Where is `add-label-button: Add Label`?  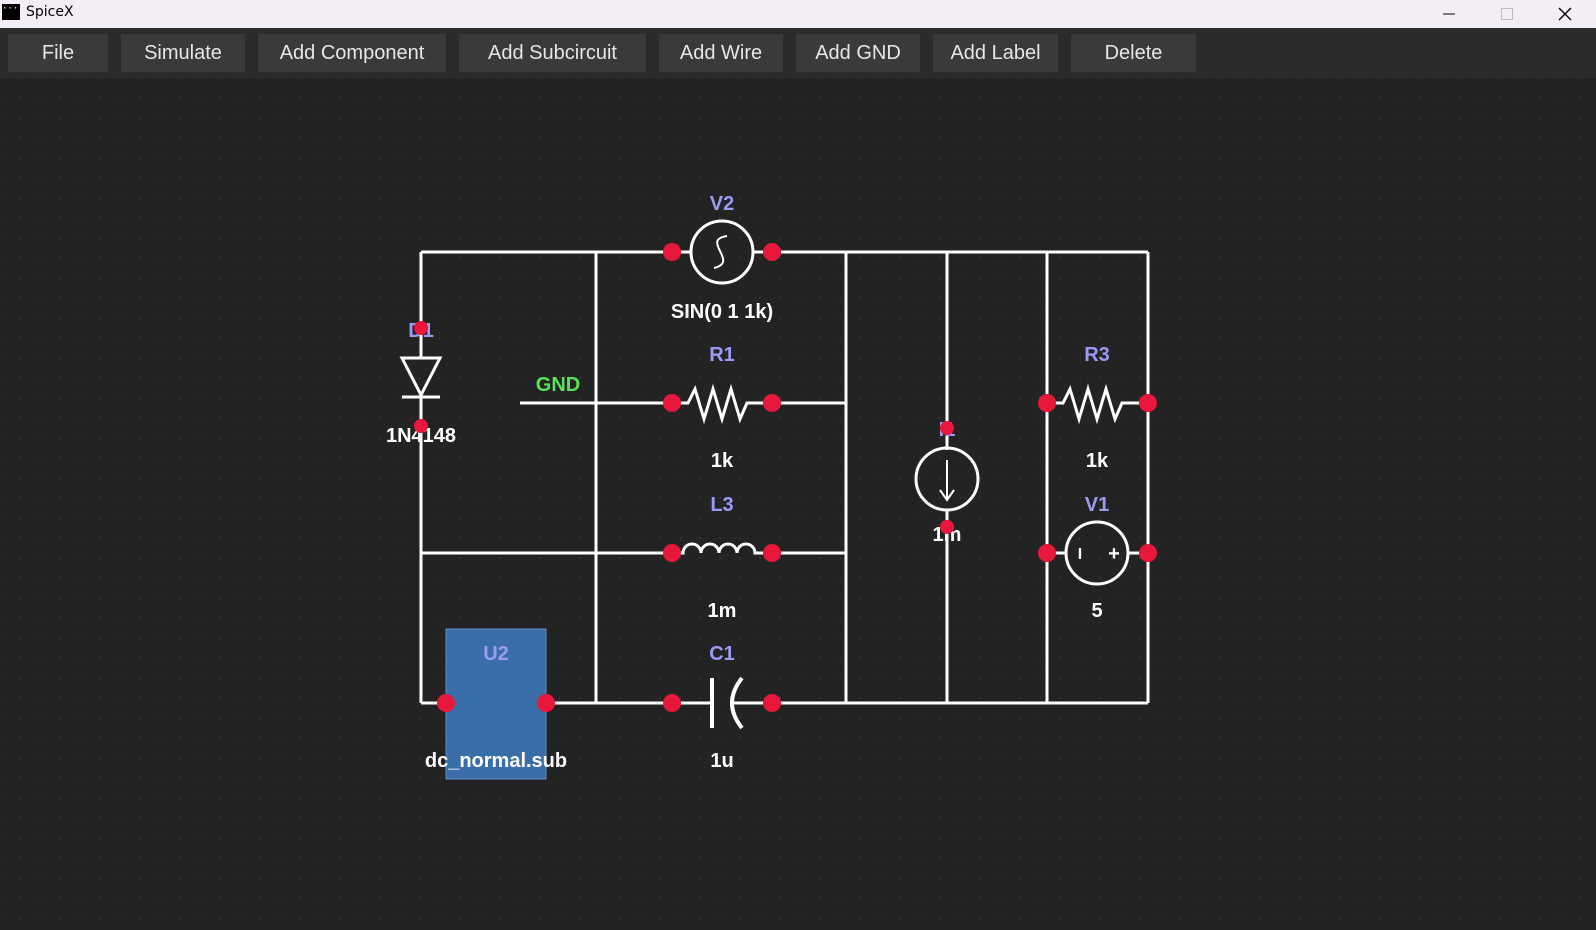
add-label-button: Add Label is located at coordinates (995, 53).